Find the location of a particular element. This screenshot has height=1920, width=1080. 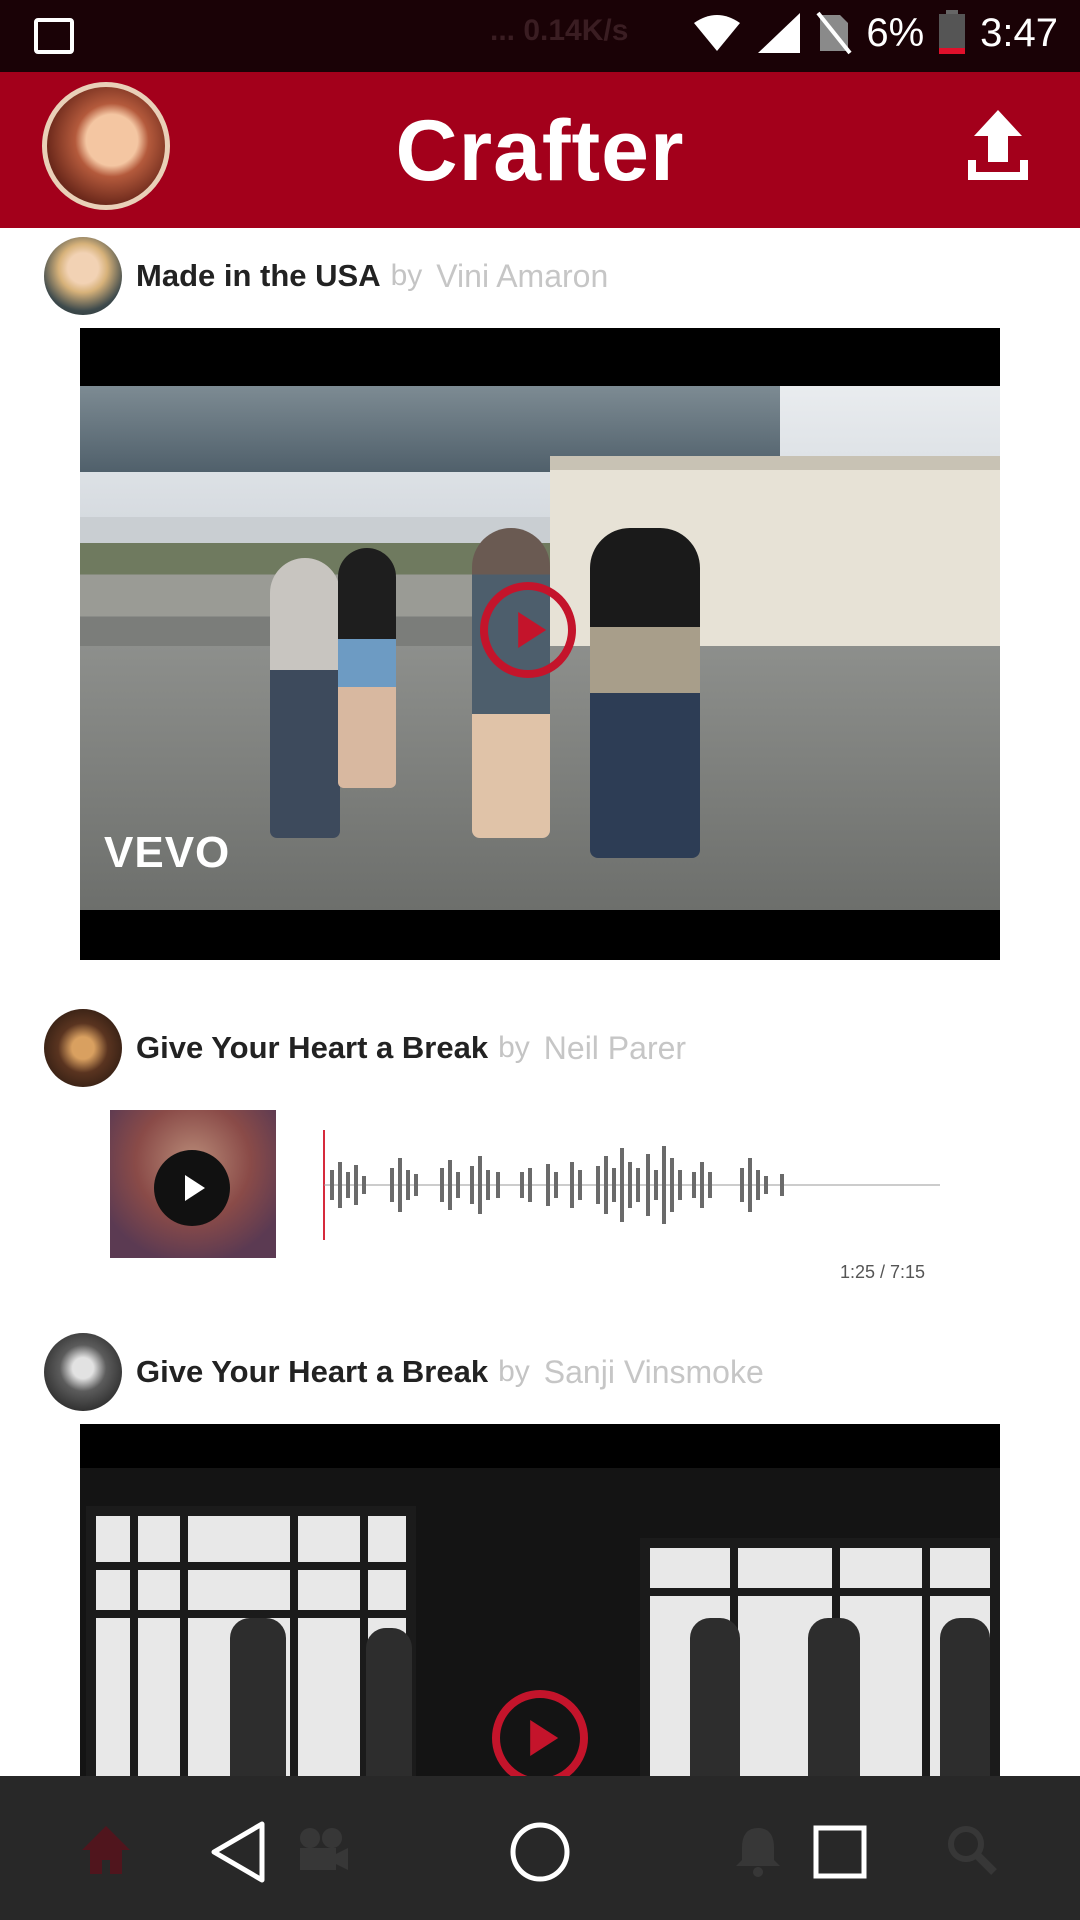

battery-percent: 6% is located at coordinates (895, 32).